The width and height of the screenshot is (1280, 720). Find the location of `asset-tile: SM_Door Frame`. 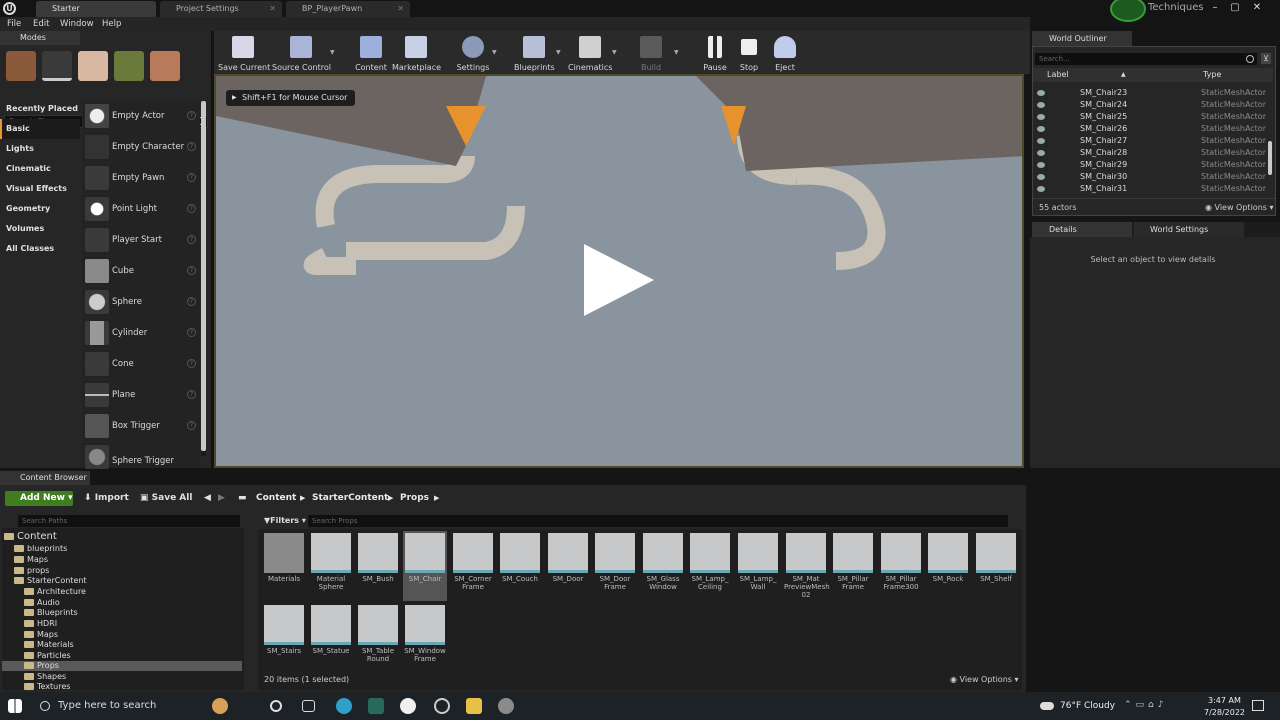

asset-tile: SM_Door Frame is located at coordinates (615, 566).